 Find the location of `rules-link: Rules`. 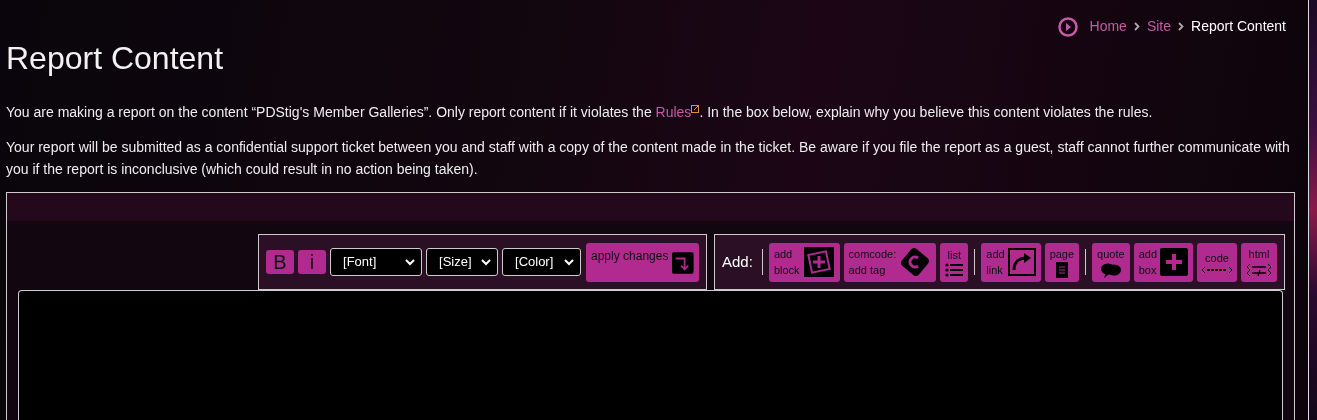

rules-link: Rules is located at coordinates (677, 112).